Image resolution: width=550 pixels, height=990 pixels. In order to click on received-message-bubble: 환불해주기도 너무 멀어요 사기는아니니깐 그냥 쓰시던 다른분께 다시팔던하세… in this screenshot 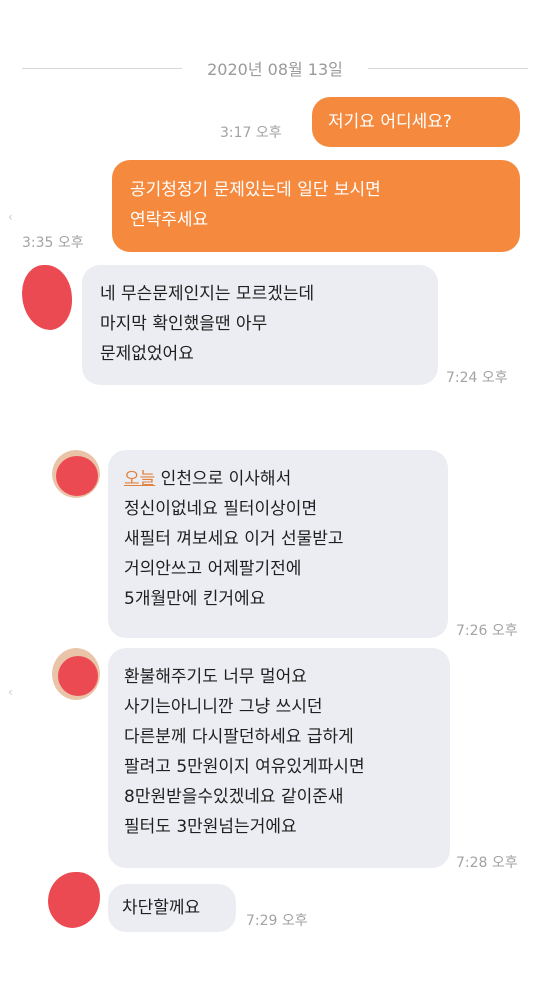, I will do `click(279, 758)`.